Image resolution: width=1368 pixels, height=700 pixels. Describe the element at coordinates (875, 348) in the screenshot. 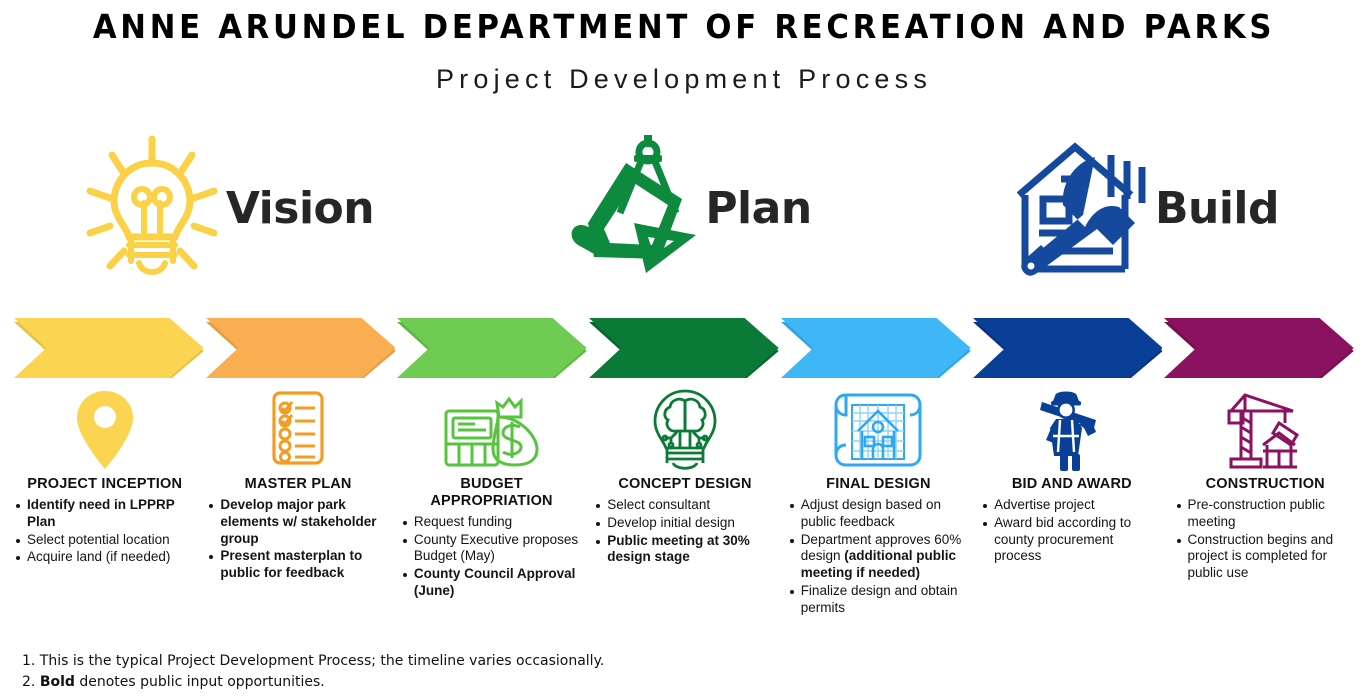

I see `chevron-final-design` at that location.